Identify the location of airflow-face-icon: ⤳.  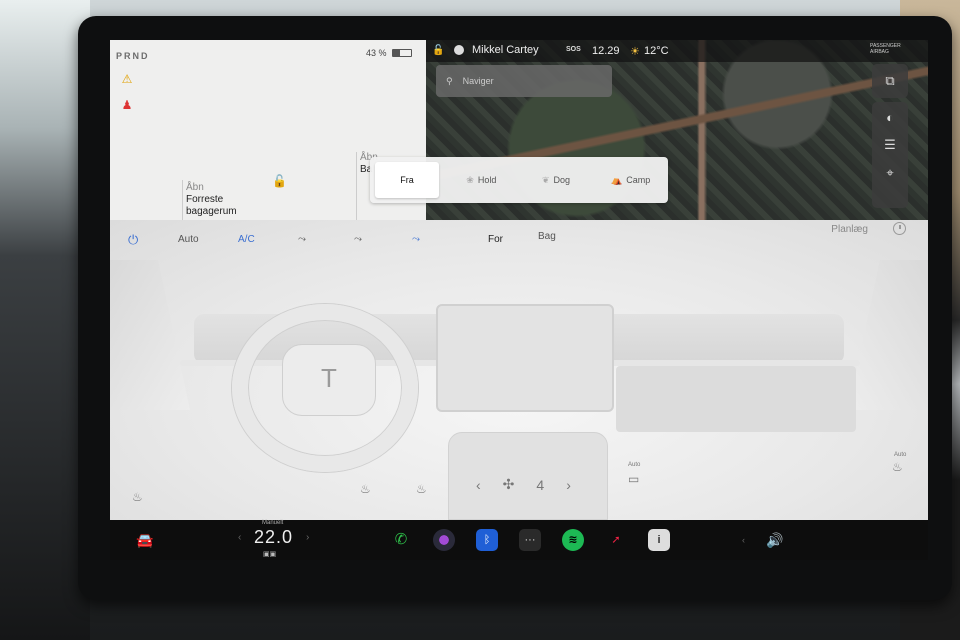
(302, 239).